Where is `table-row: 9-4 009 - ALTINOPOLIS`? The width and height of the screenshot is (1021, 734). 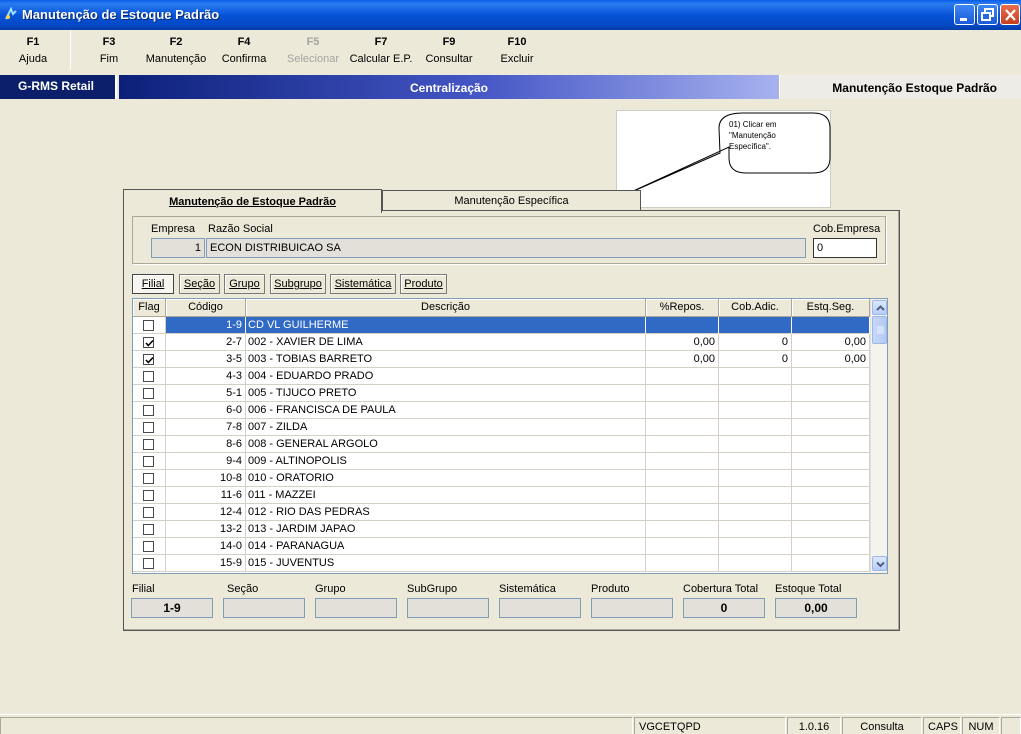 table-row: 9-4 009 - ALTINOPOLIS is located at coordinates (501, 461).